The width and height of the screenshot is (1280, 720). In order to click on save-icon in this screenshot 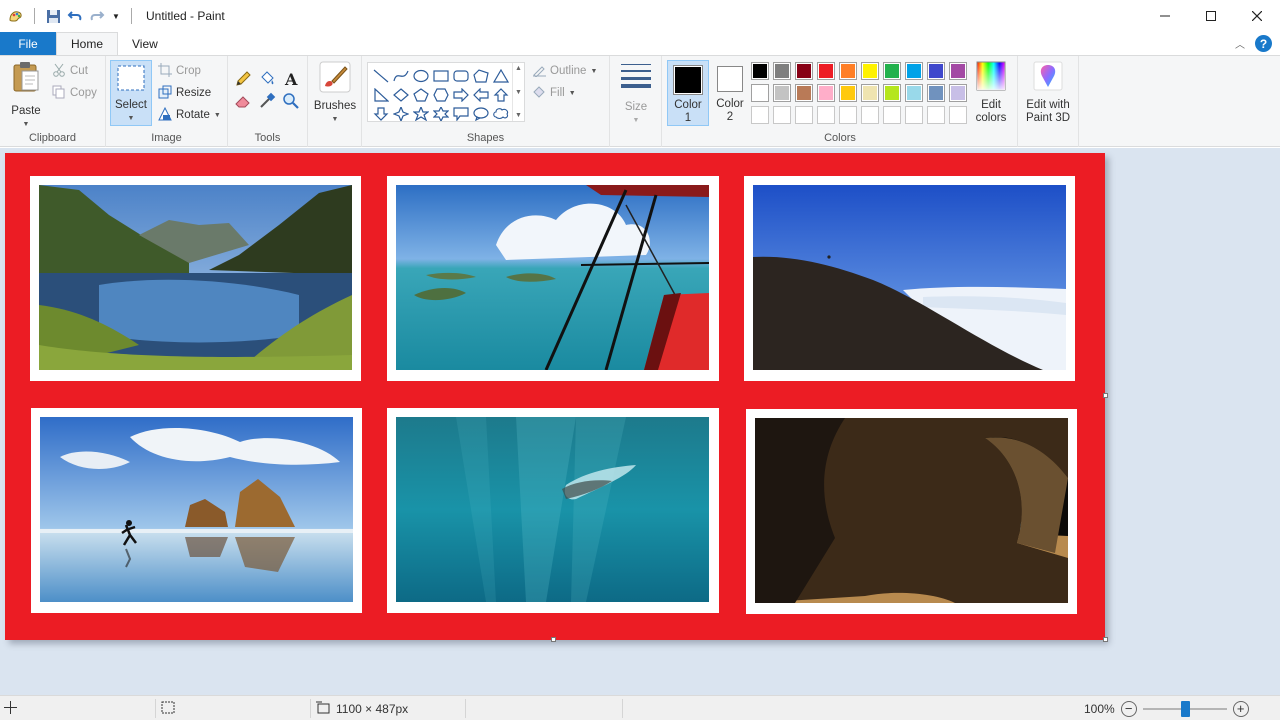, I will do `click(53, 16)`.